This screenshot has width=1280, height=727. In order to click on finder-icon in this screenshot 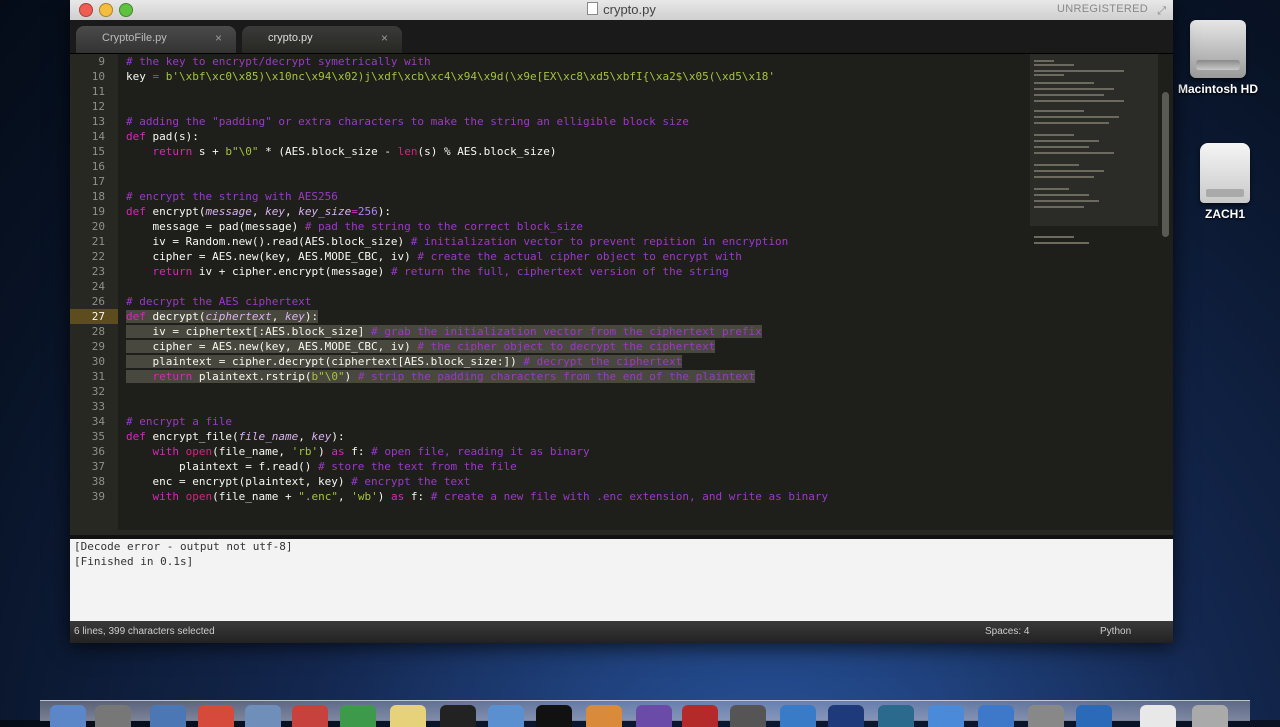, I will do `click(68, 716)`.